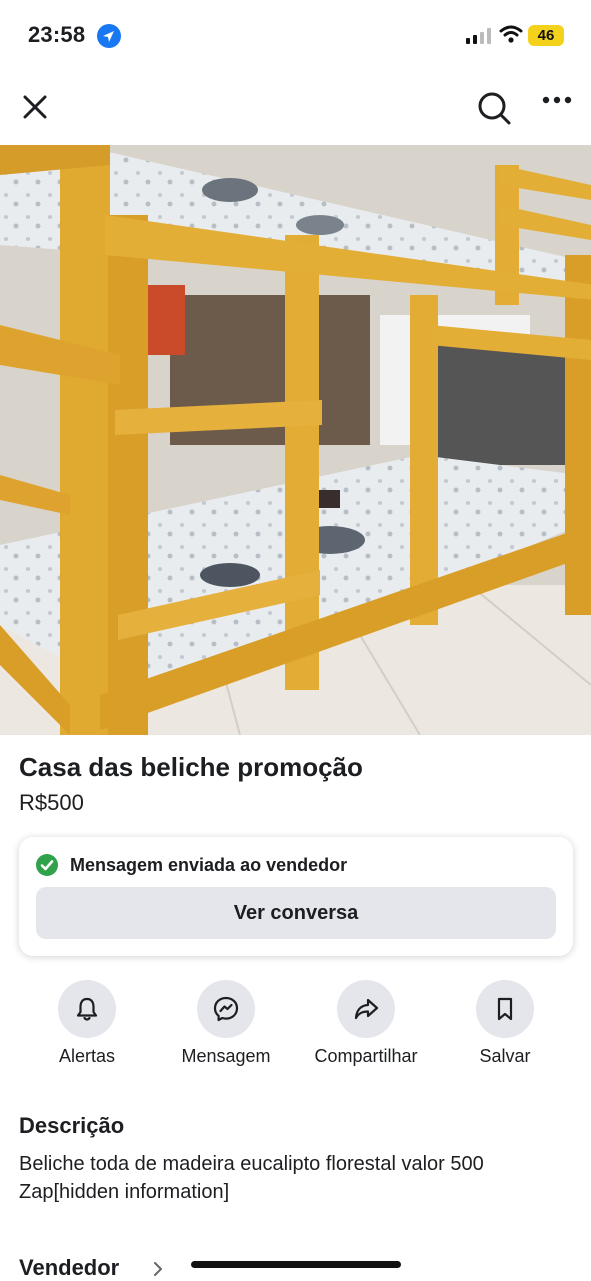 The image size is (591, 1281). What do you see at coordinates (505, 1056) in the screenshot?
I see `save-label: Salvar` at bounding box center [505, 1056].